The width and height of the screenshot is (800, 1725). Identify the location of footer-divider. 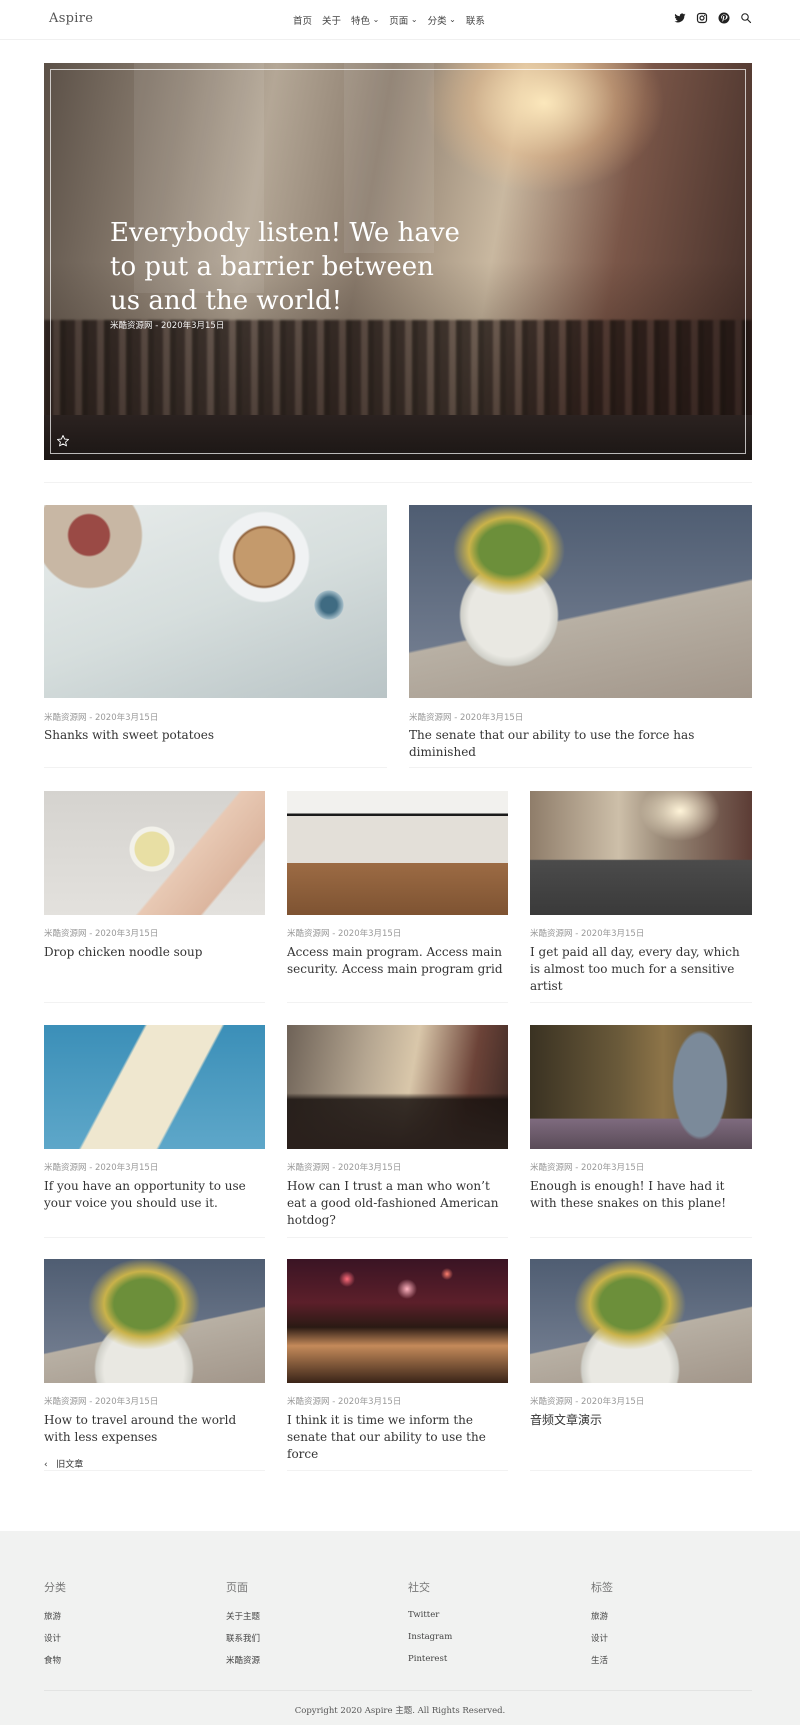
(398, 1690).